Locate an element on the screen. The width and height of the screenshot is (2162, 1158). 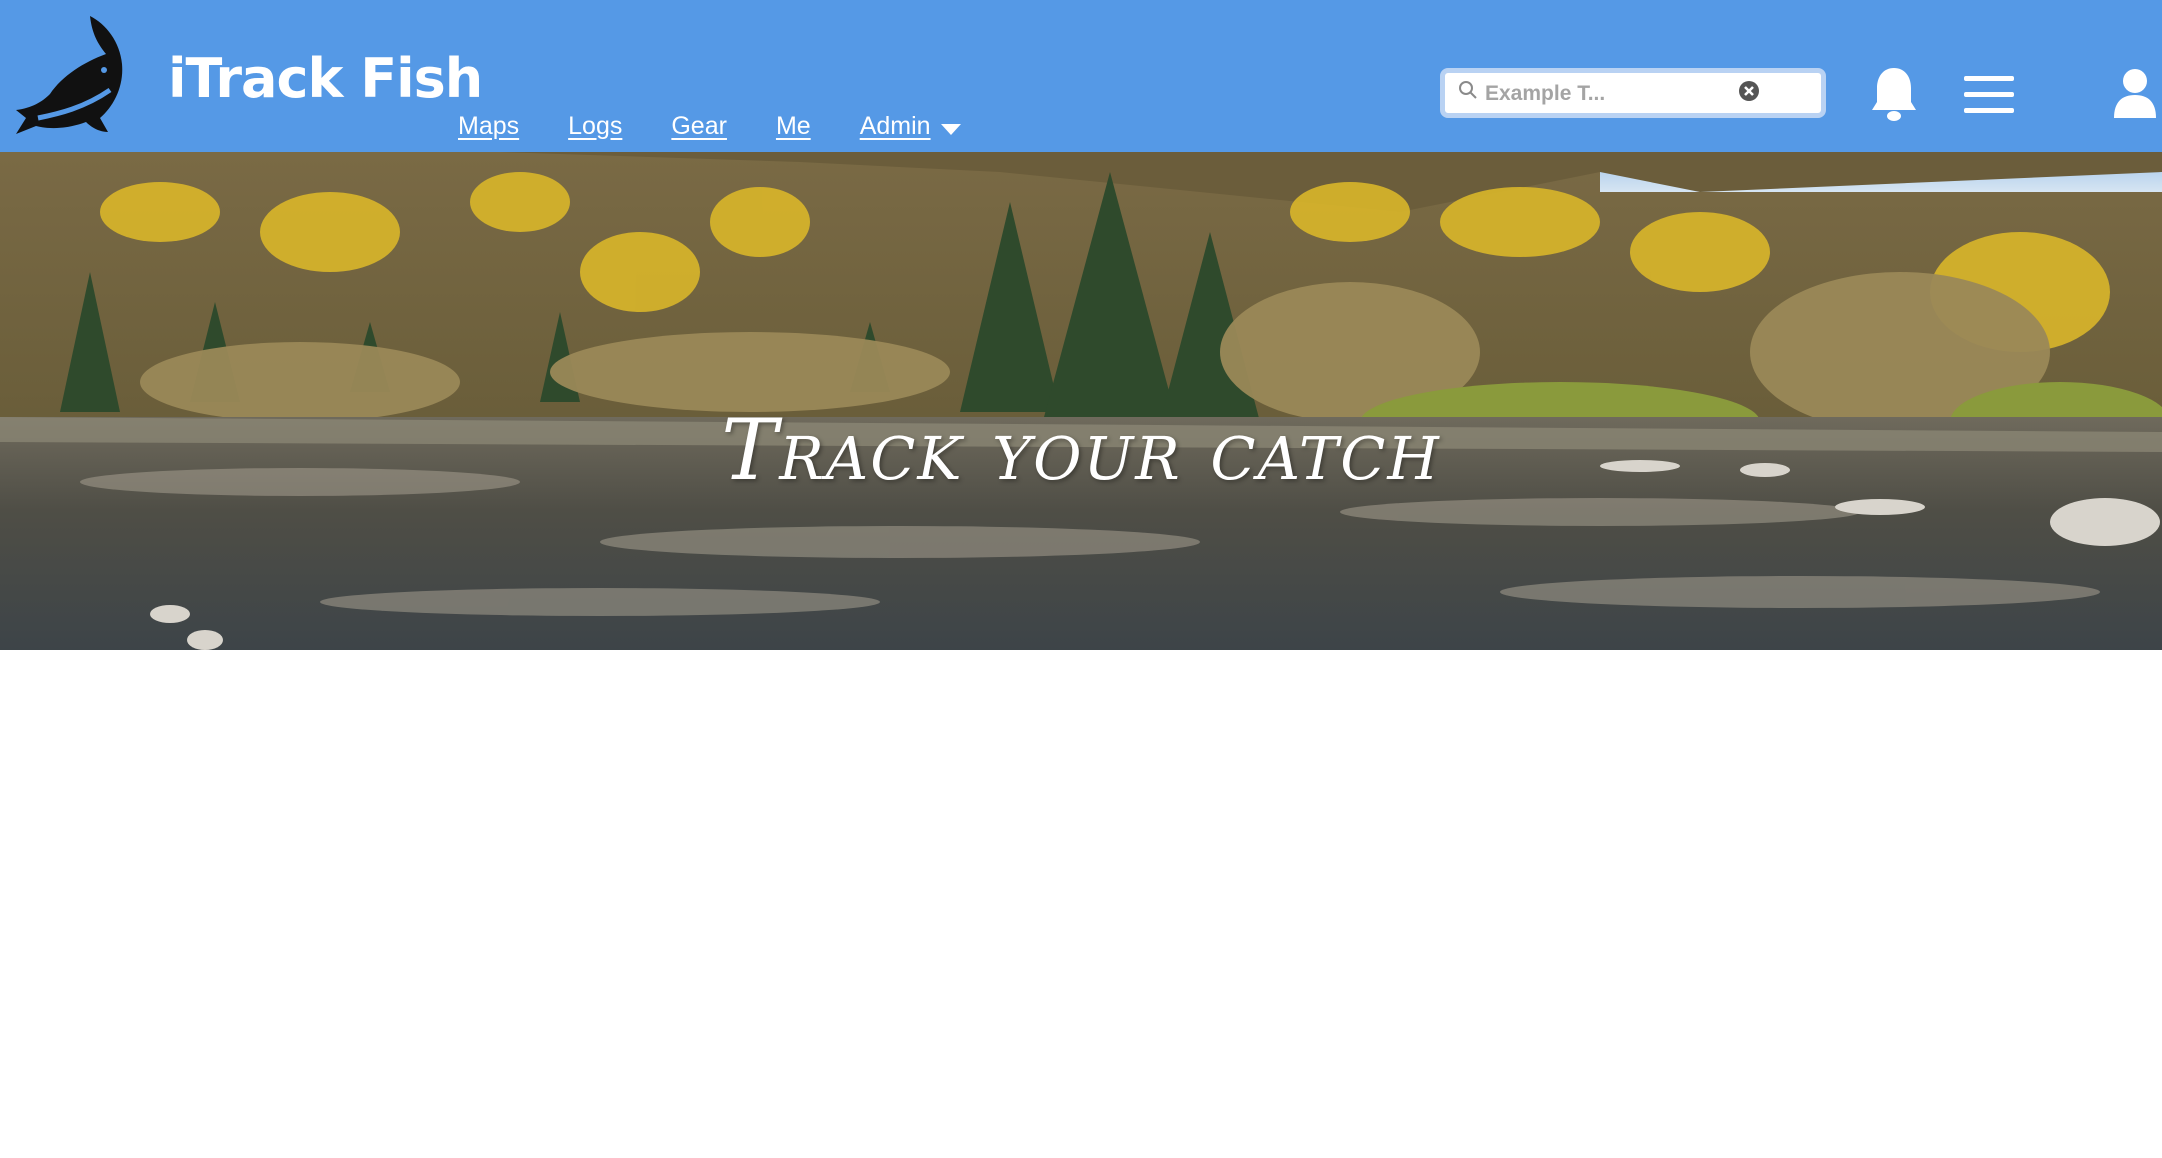
clear-icon is located at coordinates (1749, 91).